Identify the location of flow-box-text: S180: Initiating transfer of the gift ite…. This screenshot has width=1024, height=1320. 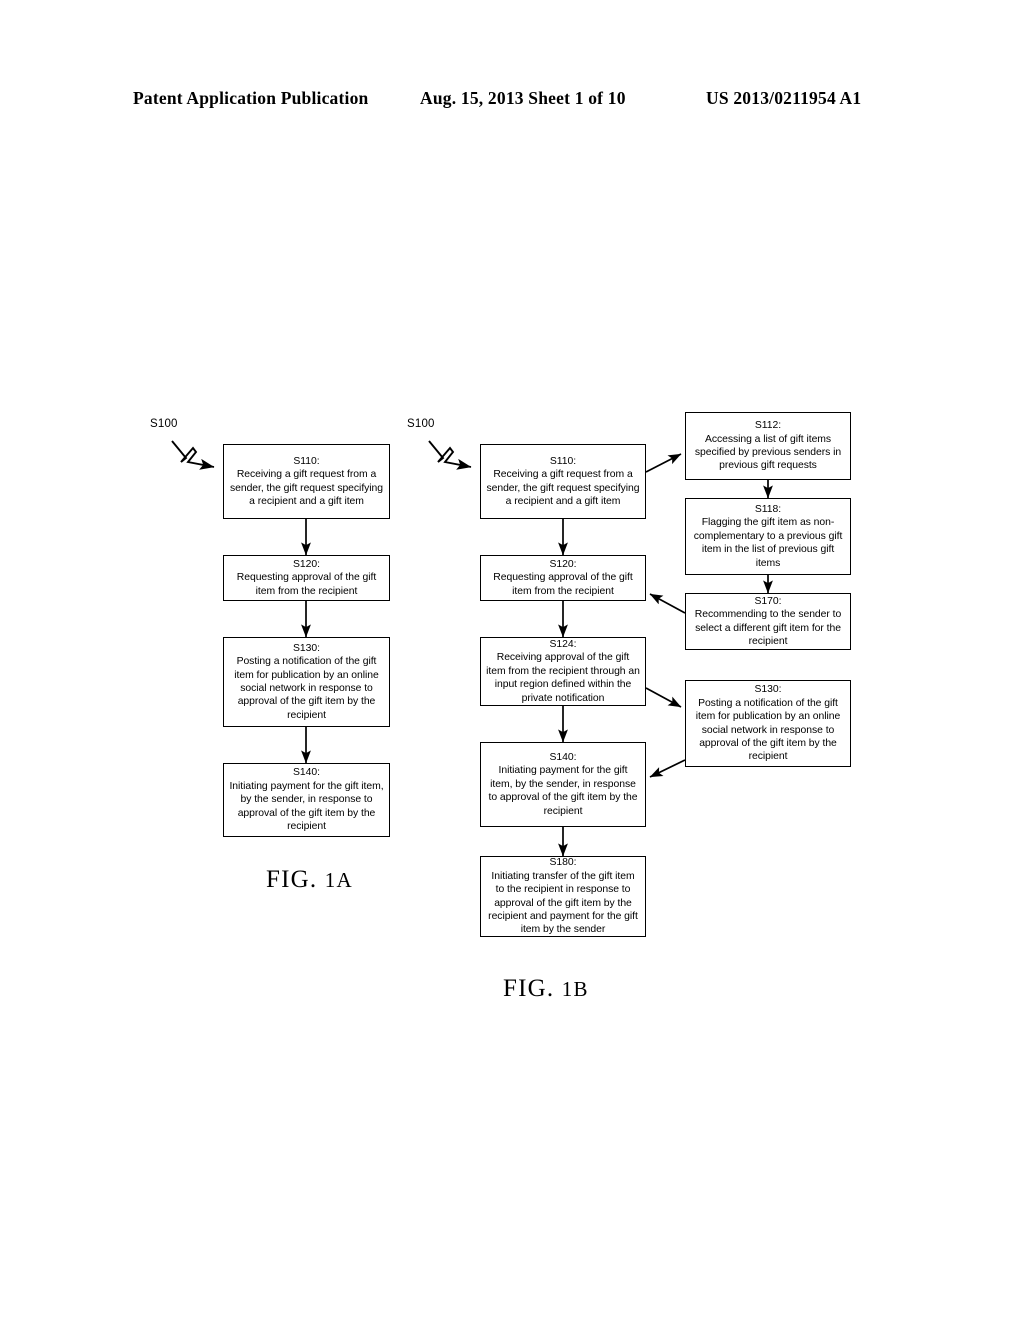
(563, 896).